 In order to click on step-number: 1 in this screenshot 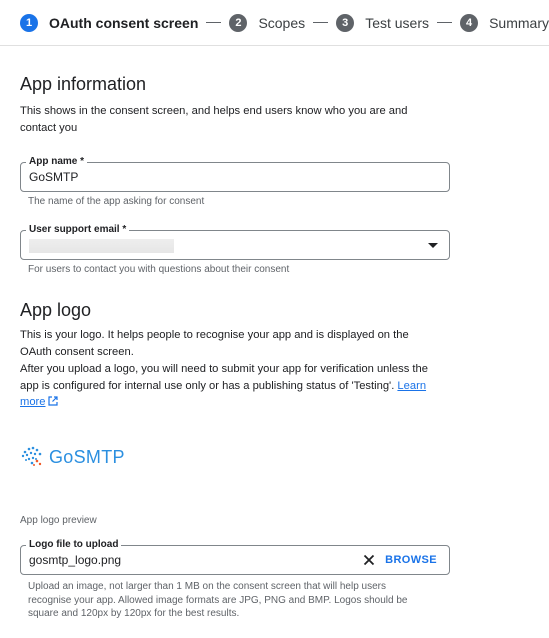, I will do `click(29, 22)`.